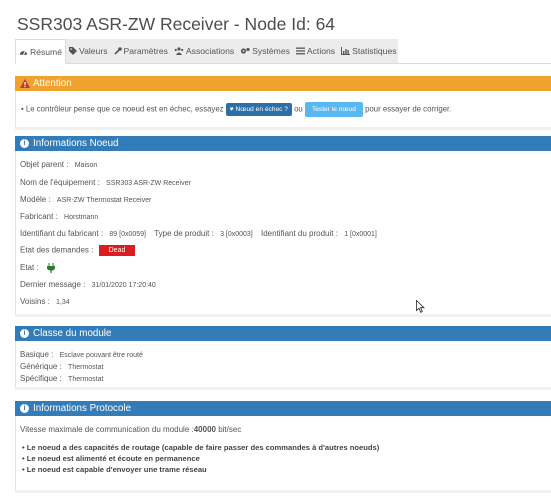 This screenshot has width=551, height=499. I want to click on dashboard-icon, so click(23, 52).